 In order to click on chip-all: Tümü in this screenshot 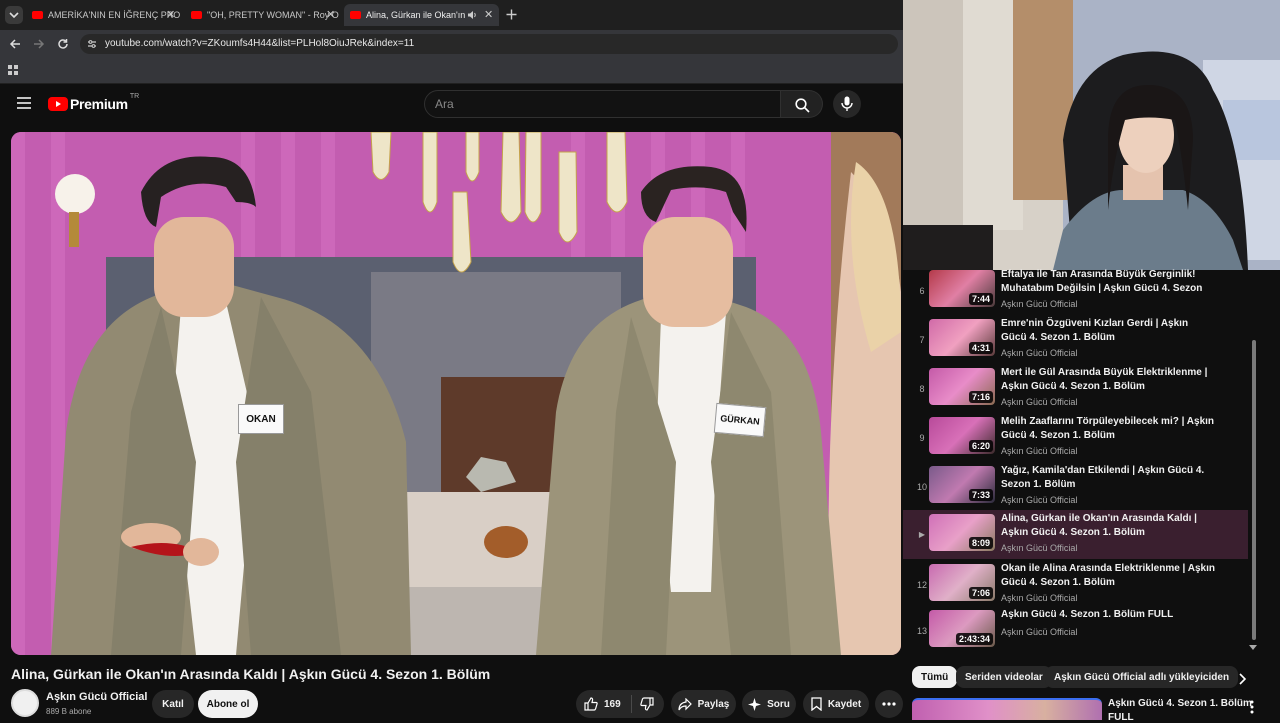, I will do `click(935, 677)`.